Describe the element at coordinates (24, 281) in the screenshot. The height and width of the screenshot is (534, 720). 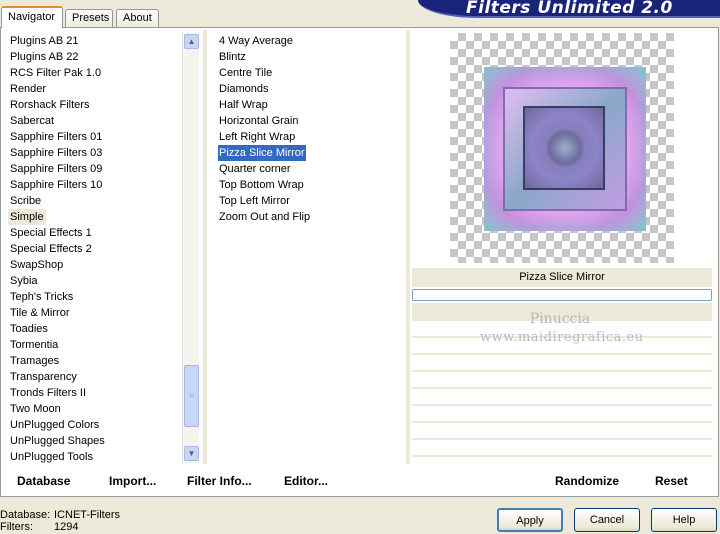
I see `category-item: Sybia` at that location.